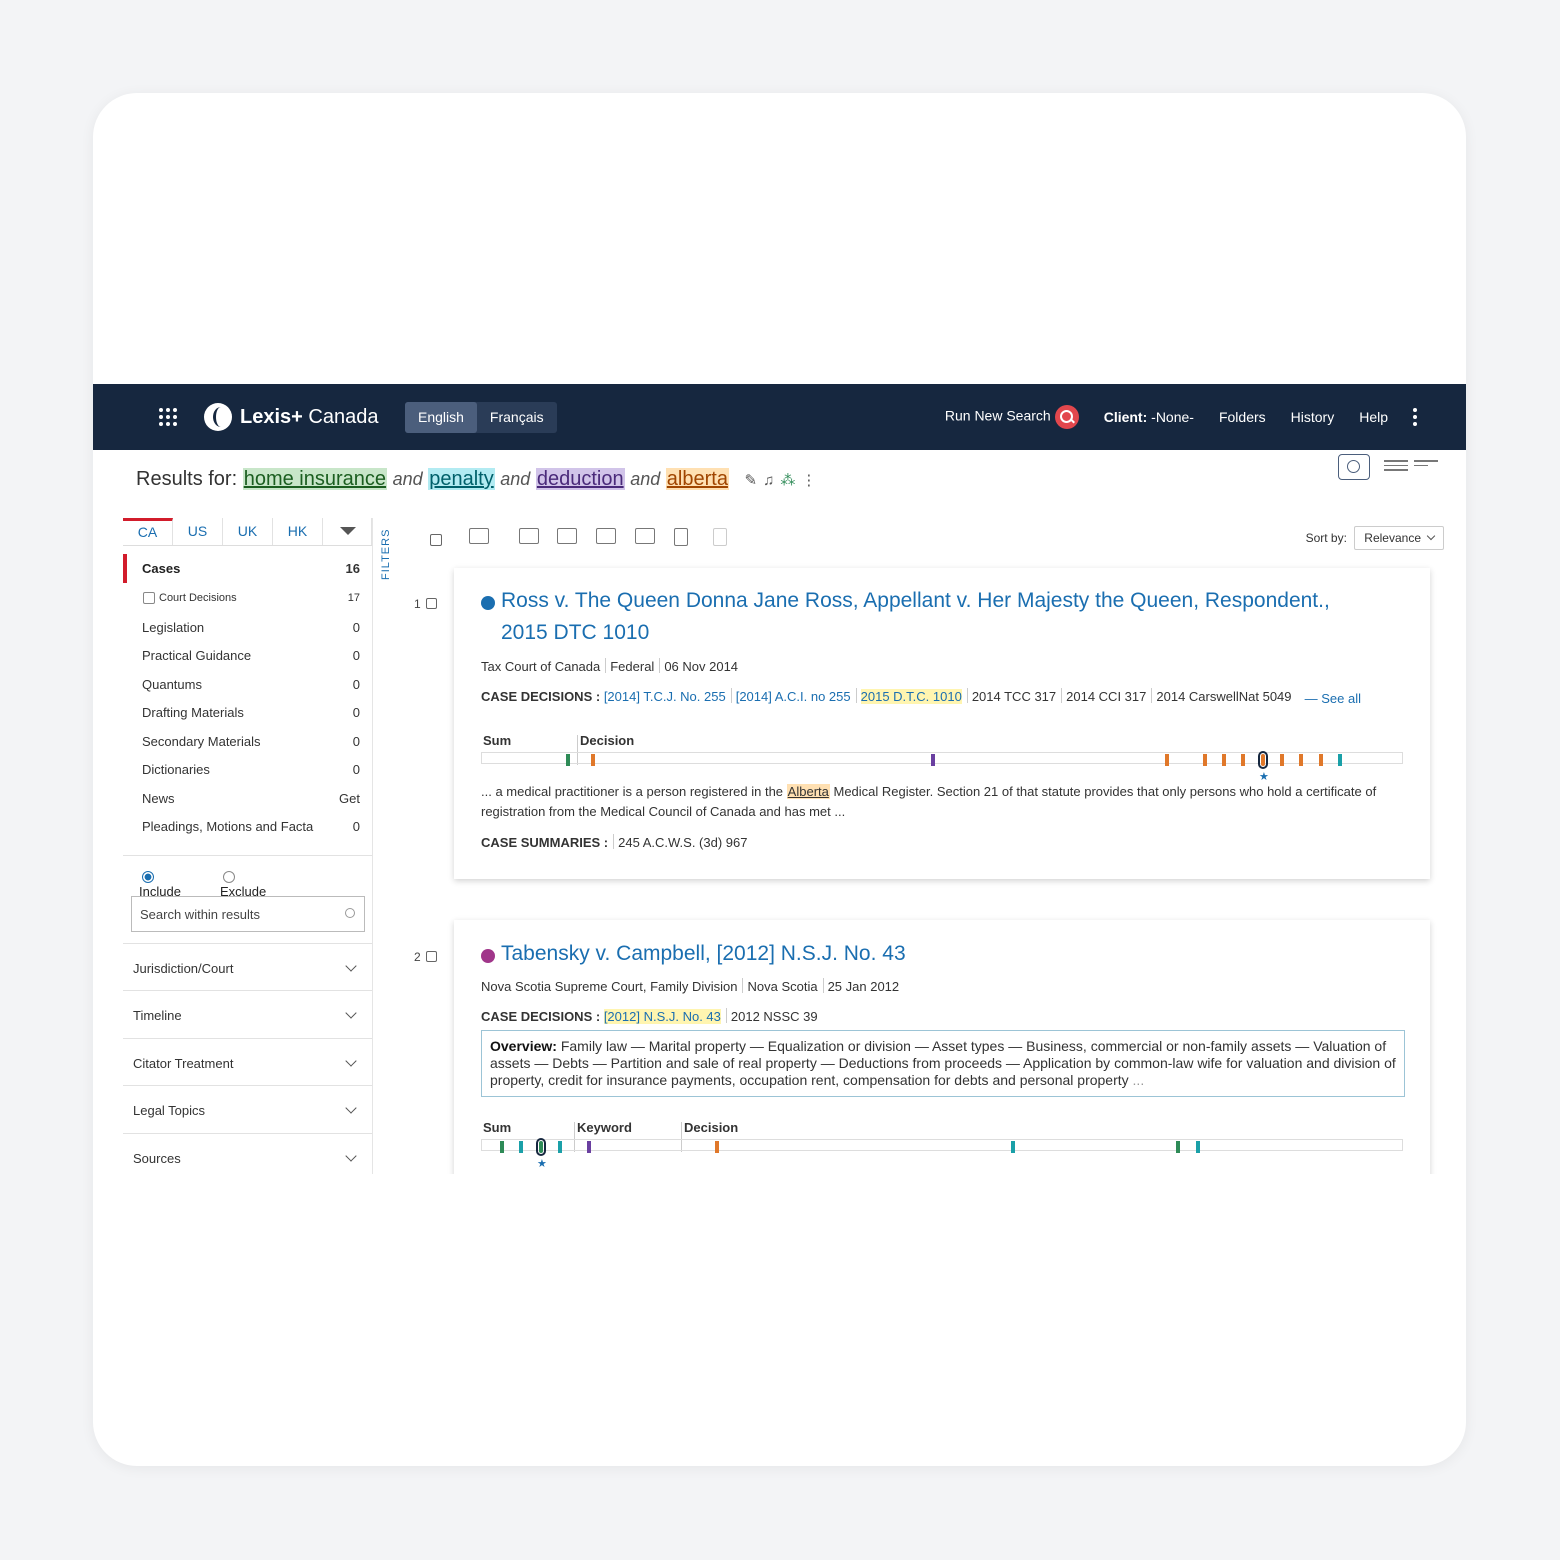  I want to click on more-tabs-dropdown-icon, so click(347, 531).